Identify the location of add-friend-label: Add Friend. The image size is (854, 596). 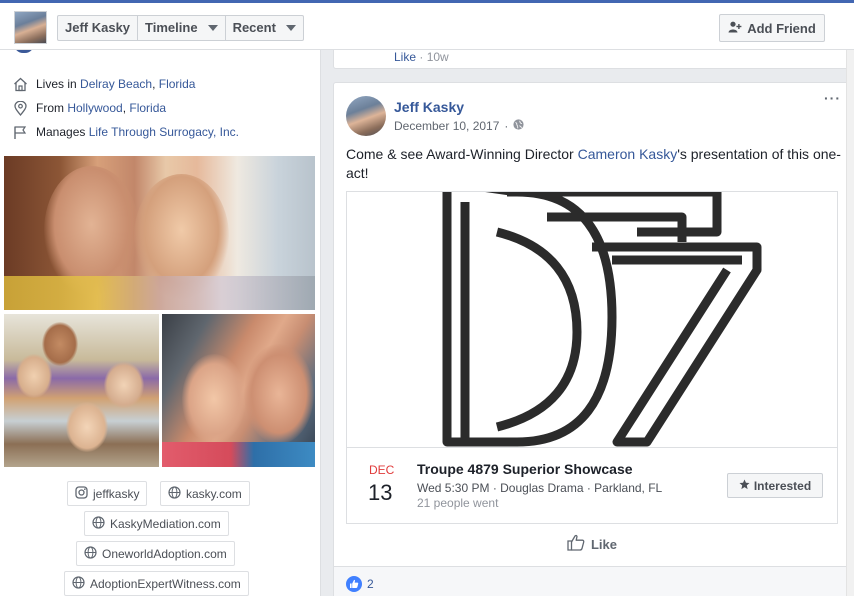
(781, 28).